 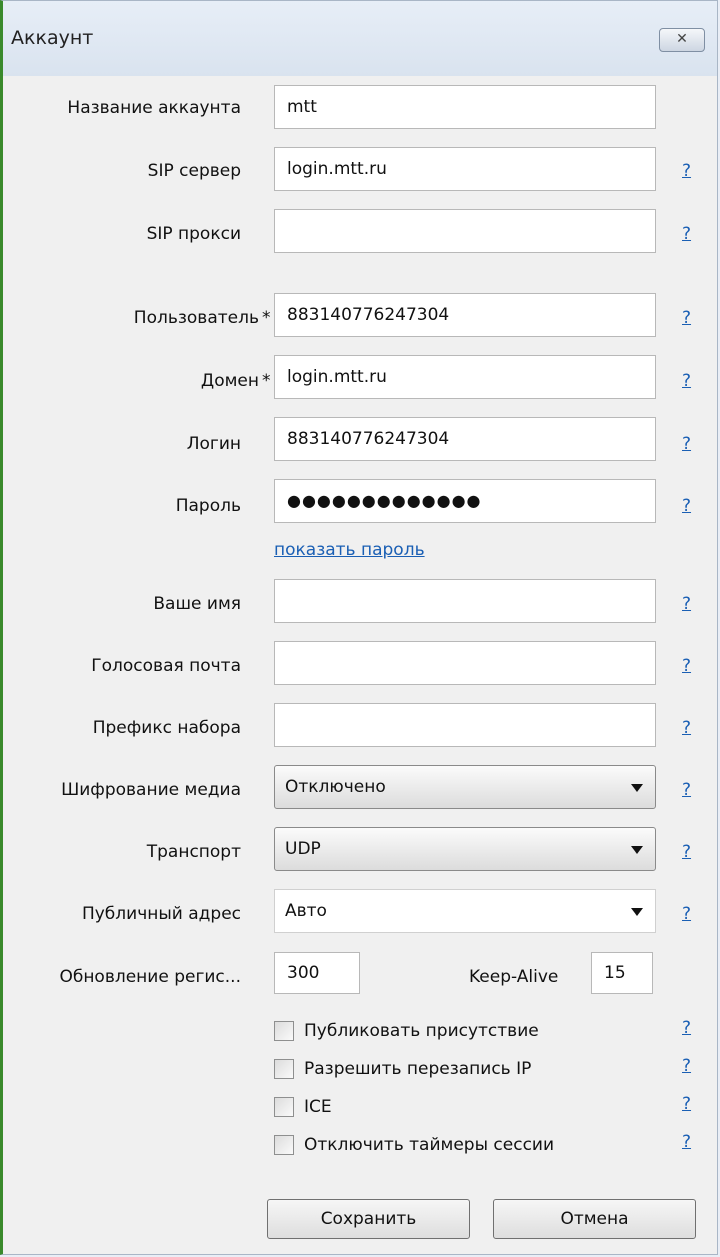 I want to click on voicemail-help-link: ?, so click(x=686, y=666).